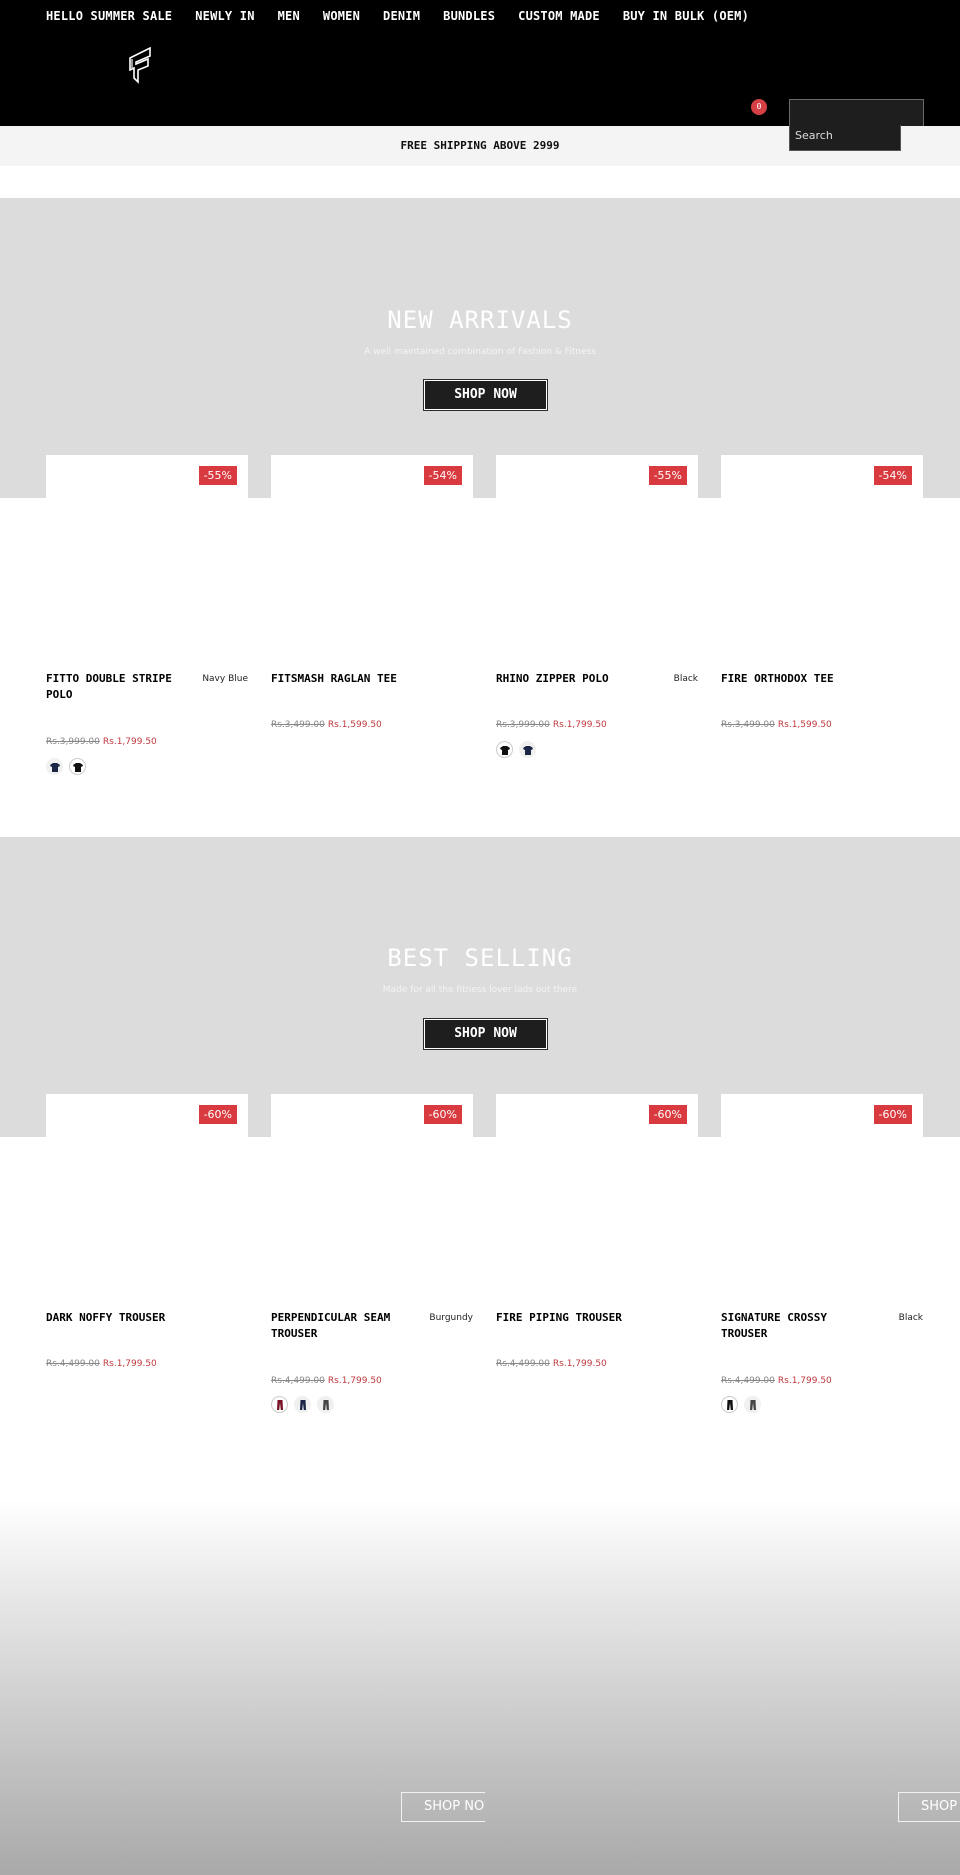 This screenshot has width=960, height=1875. Describe the element at coordinates (776, 725) in the screenshot. I see `product-price: Rs.3,499.00 Rs.1,599.50` at that location.